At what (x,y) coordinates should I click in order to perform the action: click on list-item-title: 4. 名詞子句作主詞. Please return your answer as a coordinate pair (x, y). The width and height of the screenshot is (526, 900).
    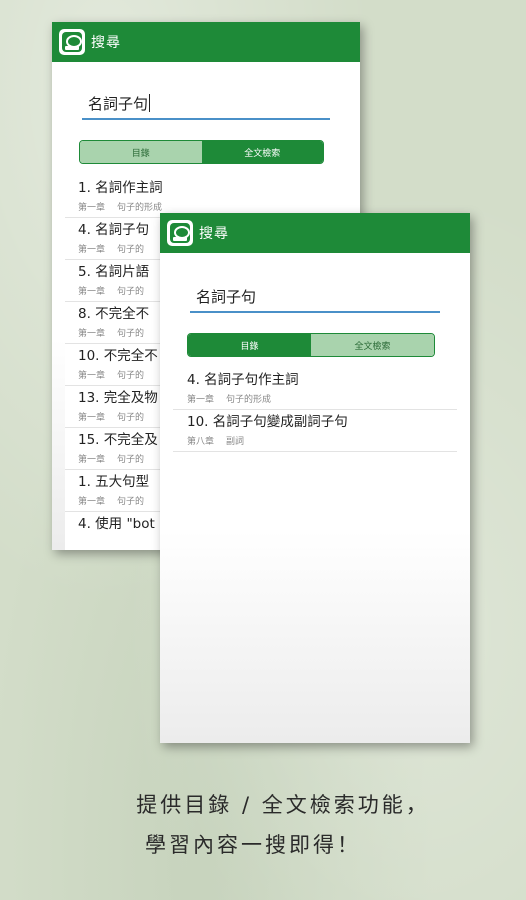
    Looking at the image, I should click on (243, 380).